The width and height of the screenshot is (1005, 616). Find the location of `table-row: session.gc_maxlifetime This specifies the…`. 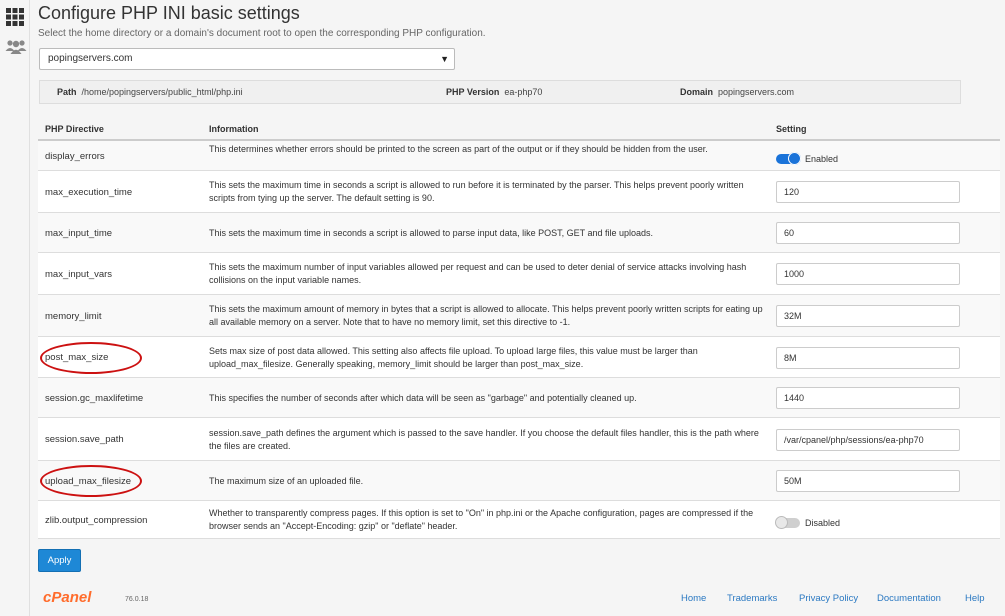

table-row: session.gc_maxlifetime This specifies the… is located at coordinates (519, 398).